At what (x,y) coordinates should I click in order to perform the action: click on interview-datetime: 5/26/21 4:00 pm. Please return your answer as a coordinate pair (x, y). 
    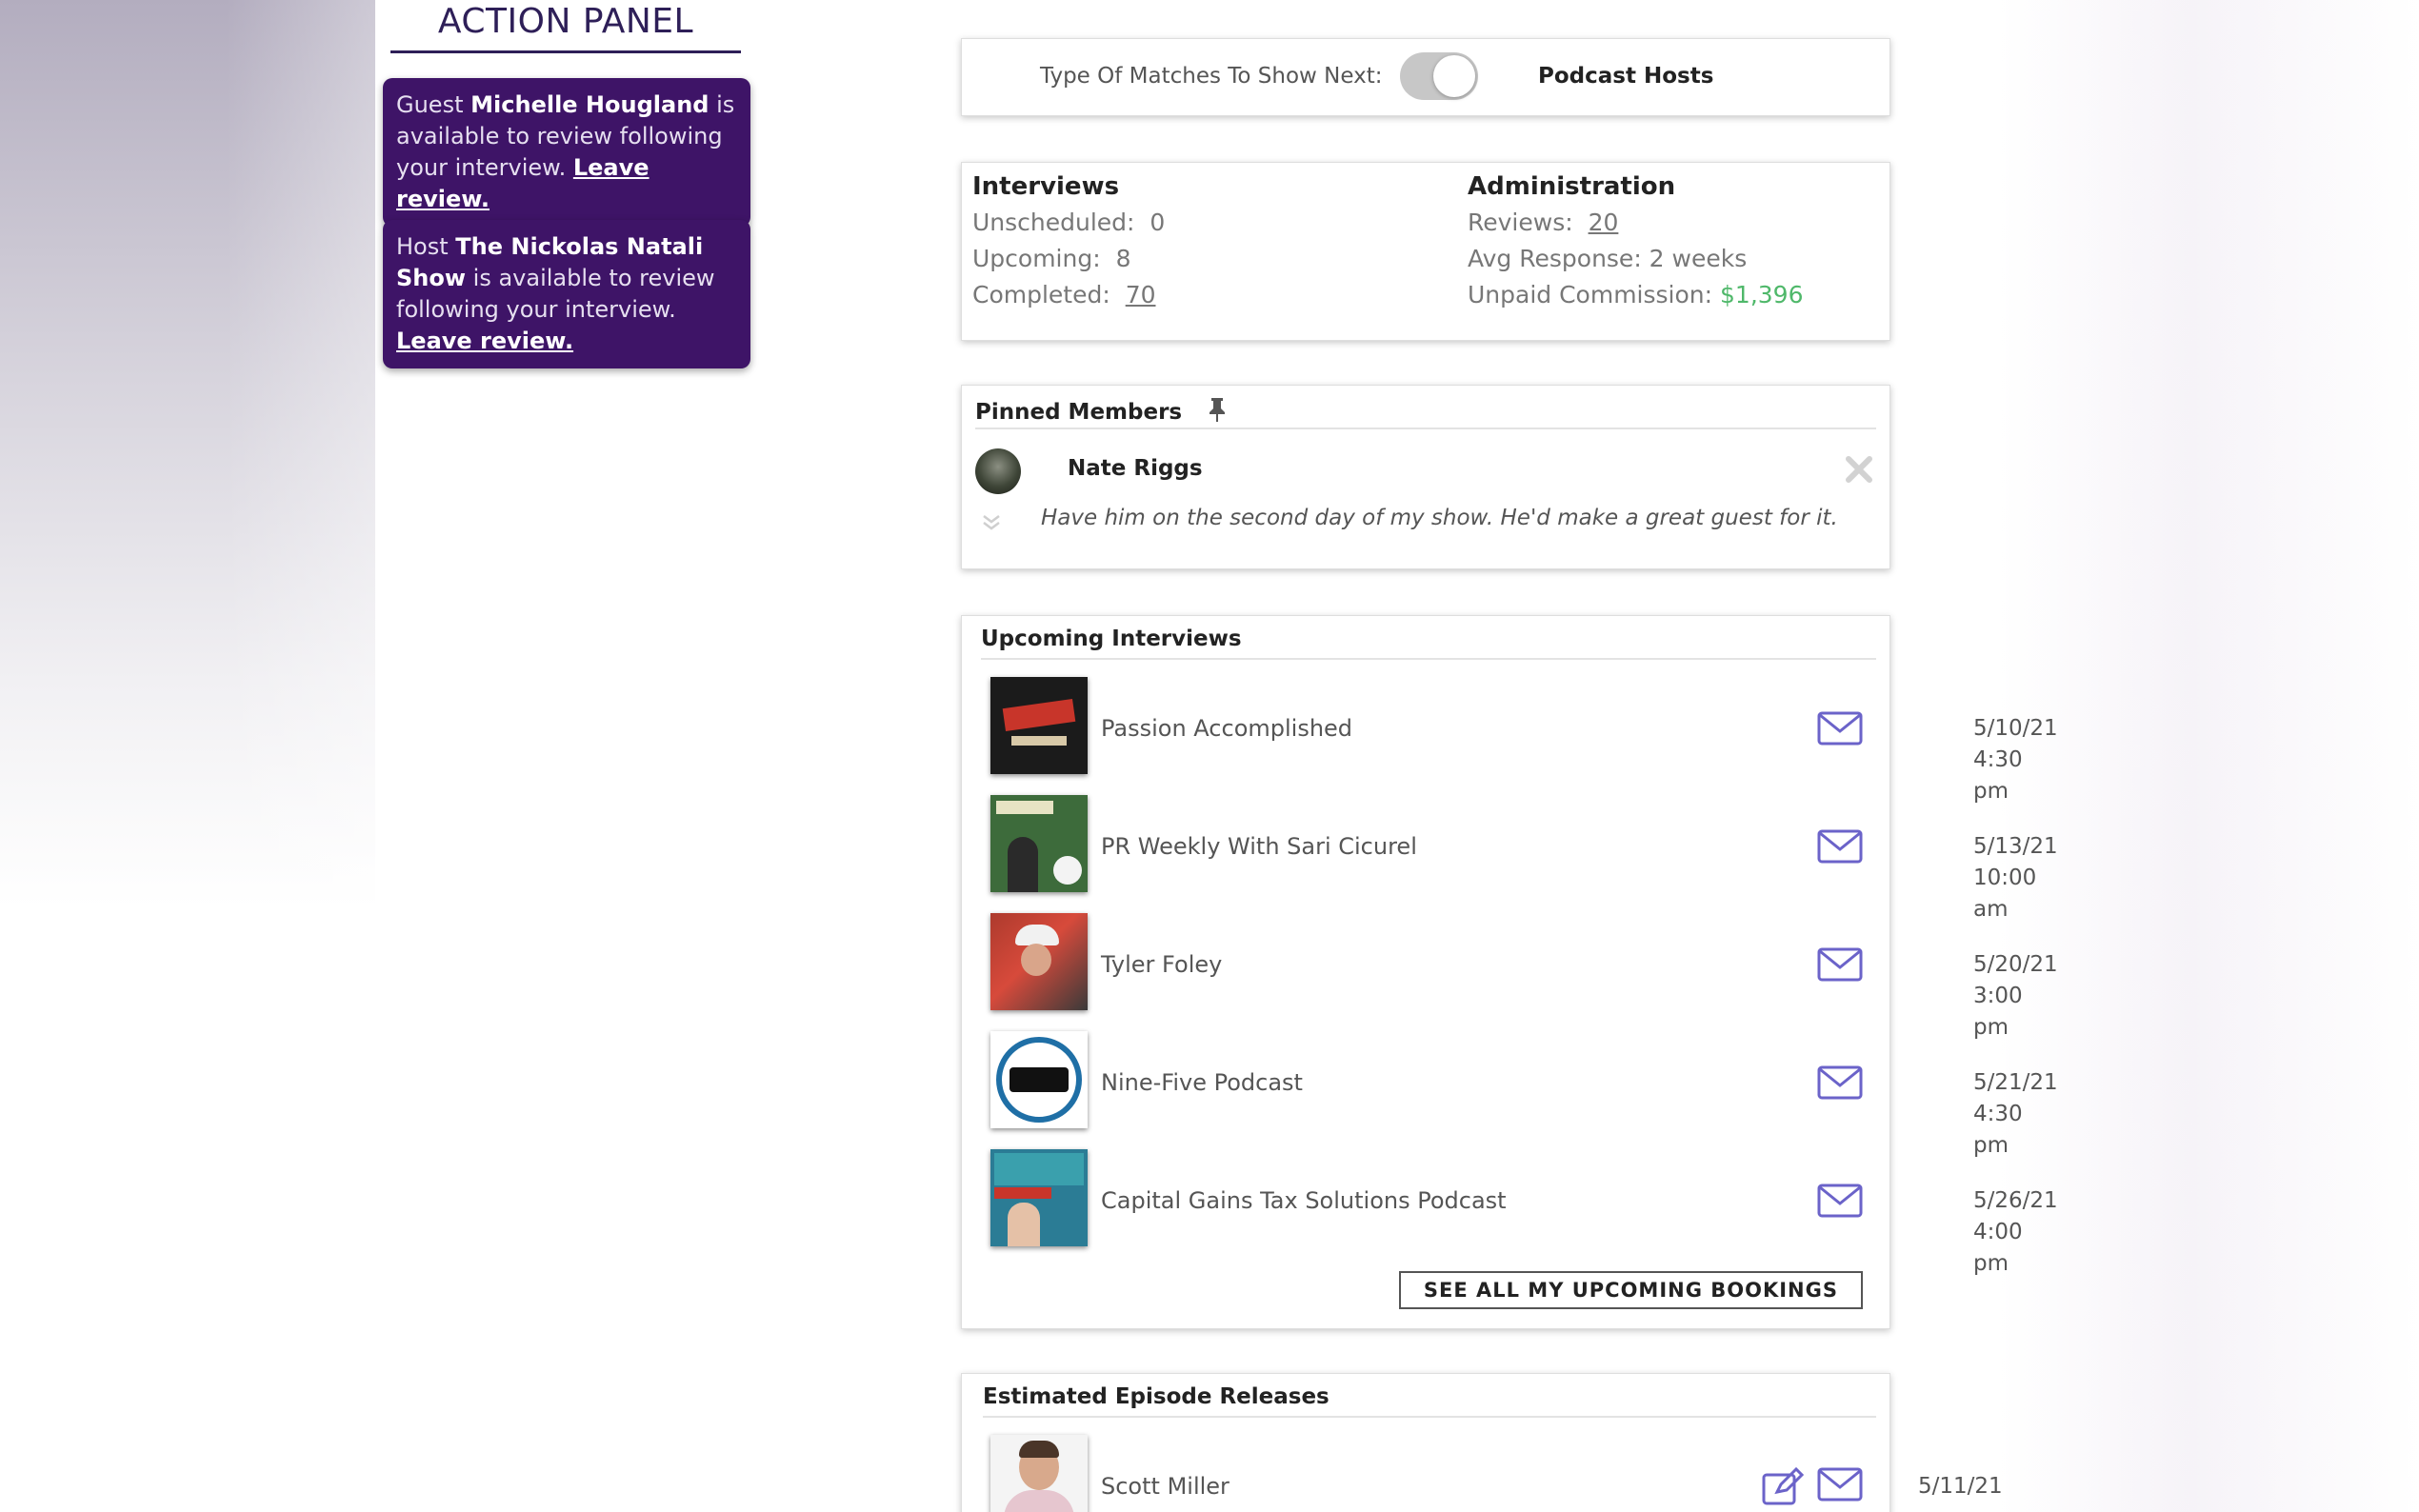
    Looking at the image, I should click on (2015, 1232).